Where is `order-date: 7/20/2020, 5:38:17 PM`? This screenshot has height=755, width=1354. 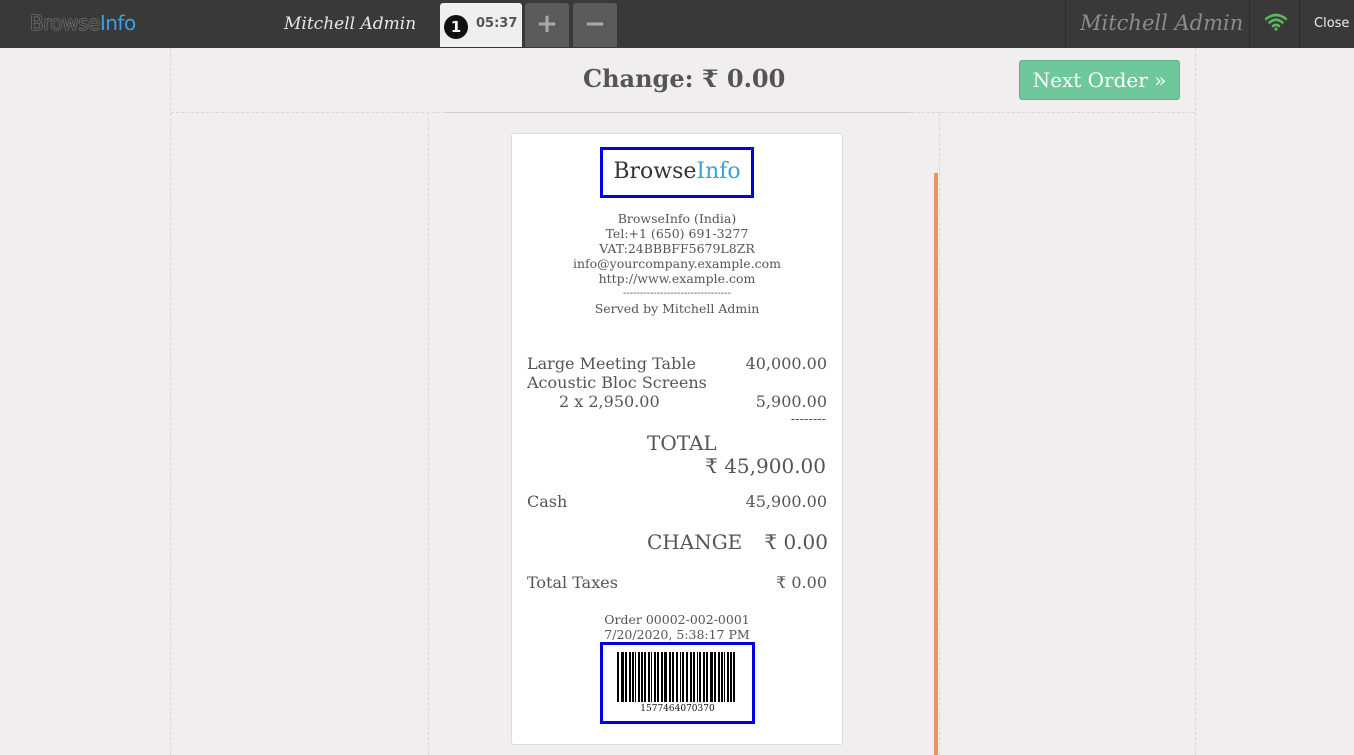
order-date: 7/20/2020, 5:38:17 PM is located at coordinates (677, 634).